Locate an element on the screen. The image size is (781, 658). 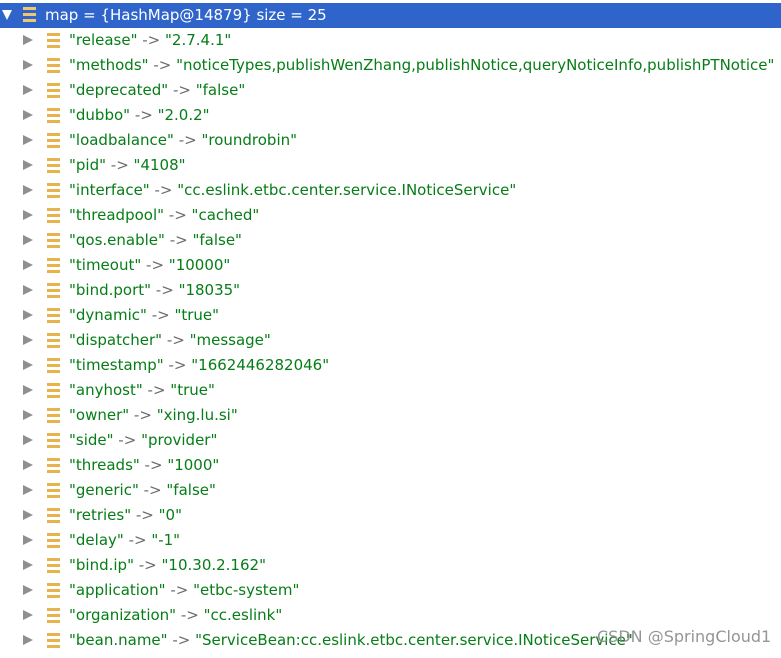
map-entry-row: "dispatcher" -> "message" is located at coordinates (390, 340).